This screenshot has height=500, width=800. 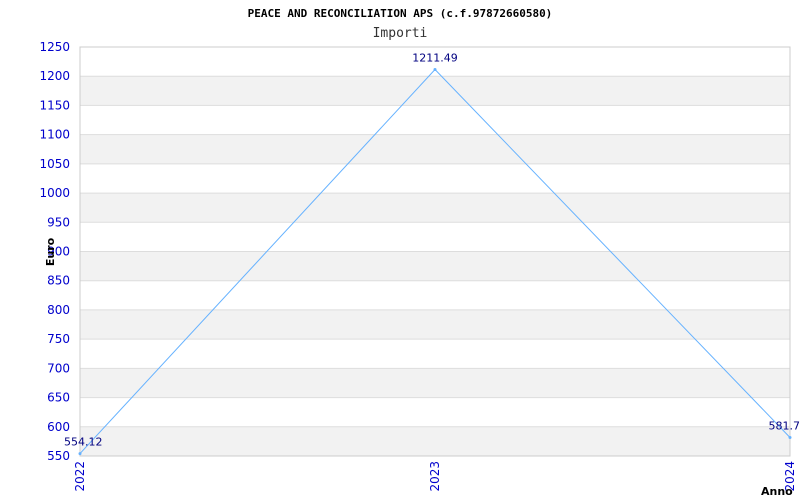 I want to click on y-tick-label: 1050, so click(x=54, y=164).